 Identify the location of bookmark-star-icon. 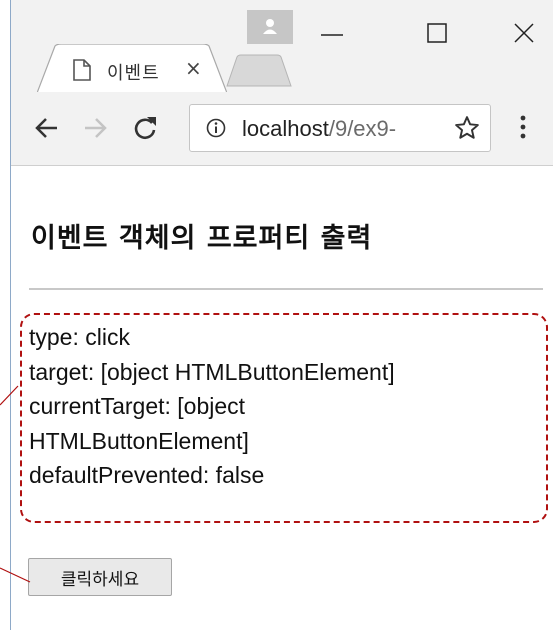
(467, 128).